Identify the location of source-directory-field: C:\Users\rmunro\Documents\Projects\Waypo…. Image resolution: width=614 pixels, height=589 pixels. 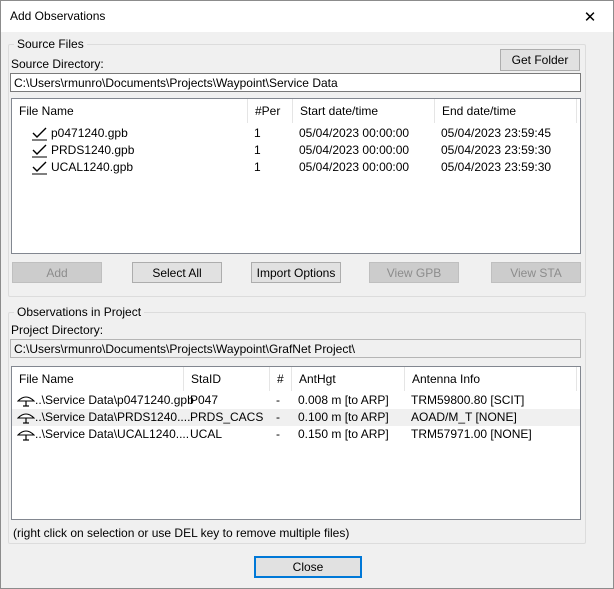
(295, 82).